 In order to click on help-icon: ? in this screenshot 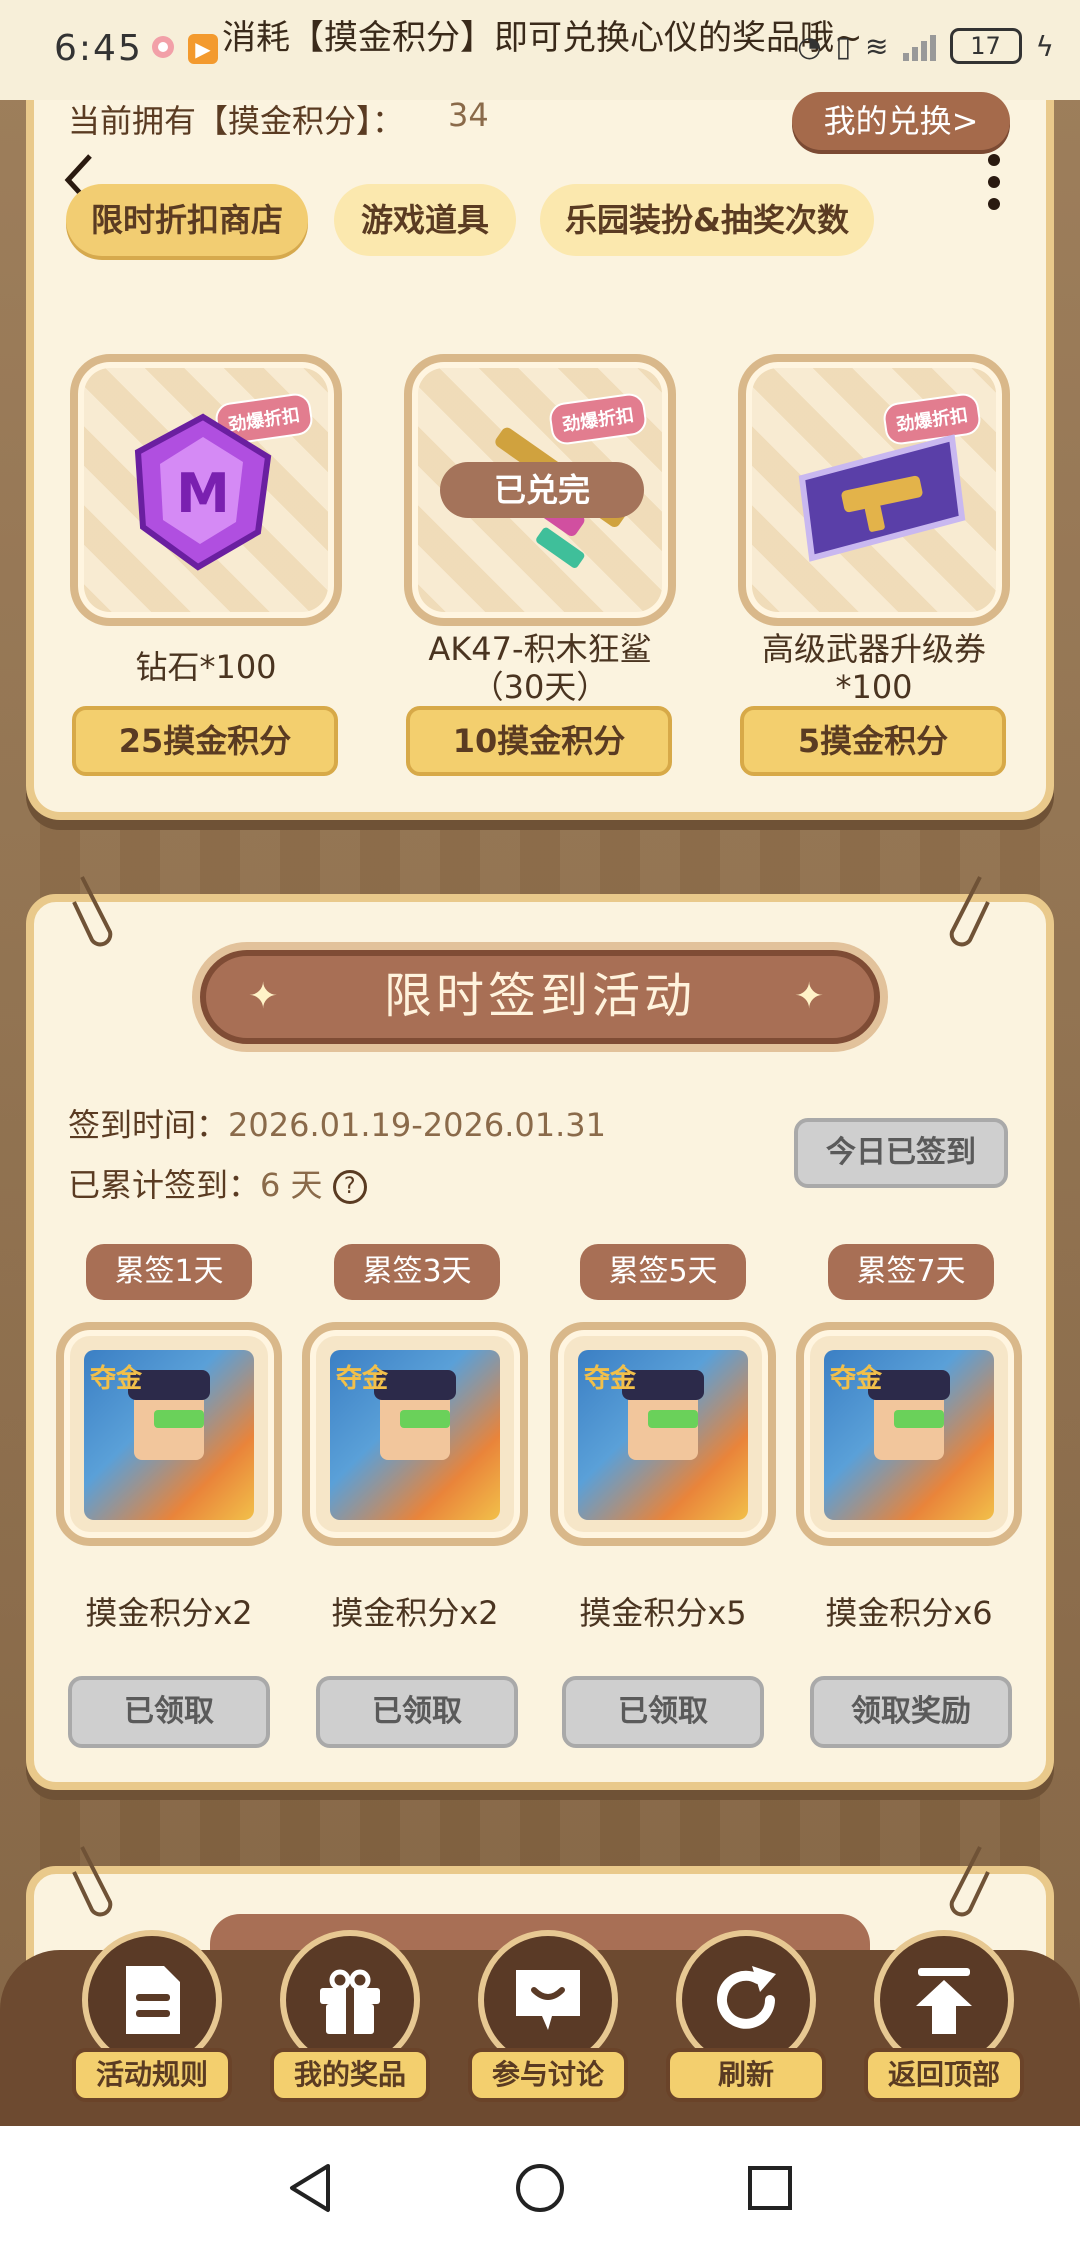, I will do `click(349, 1187)`.